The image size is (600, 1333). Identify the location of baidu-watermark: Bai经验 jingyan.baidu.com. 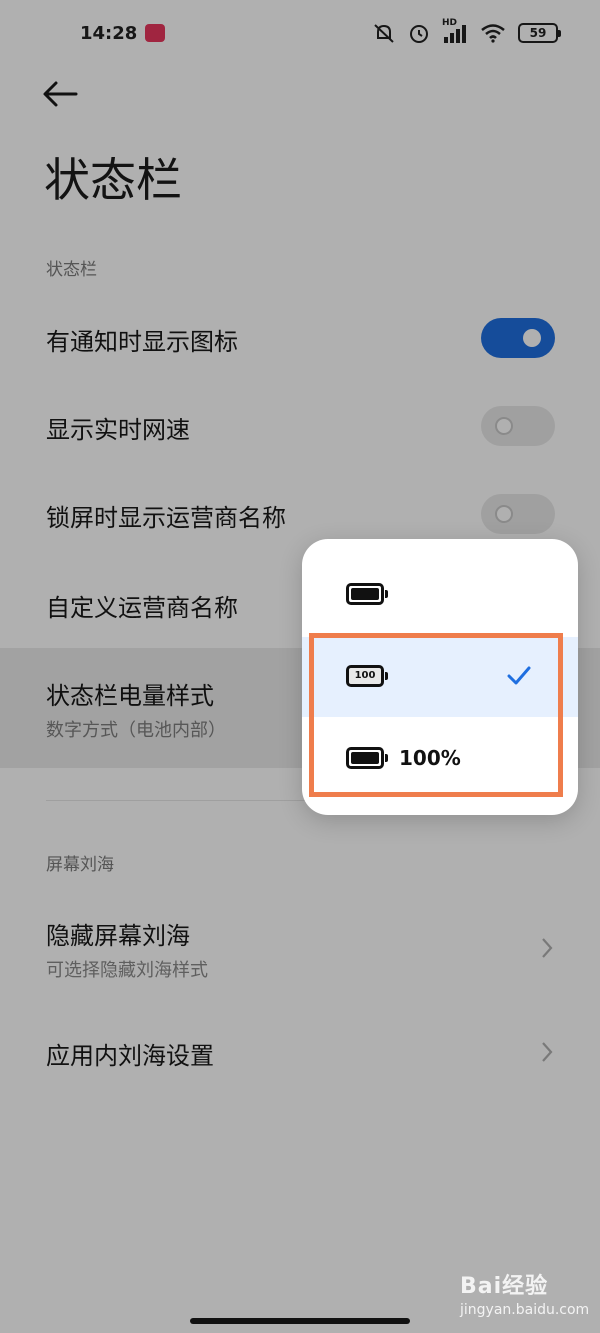
(524, 1293).